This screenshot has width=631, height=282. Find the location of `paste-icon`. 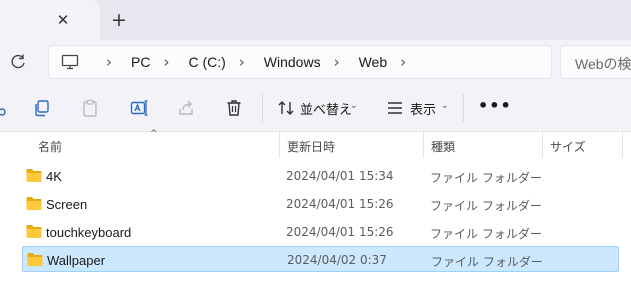

paste-icon is located at coordinates (90, 108).